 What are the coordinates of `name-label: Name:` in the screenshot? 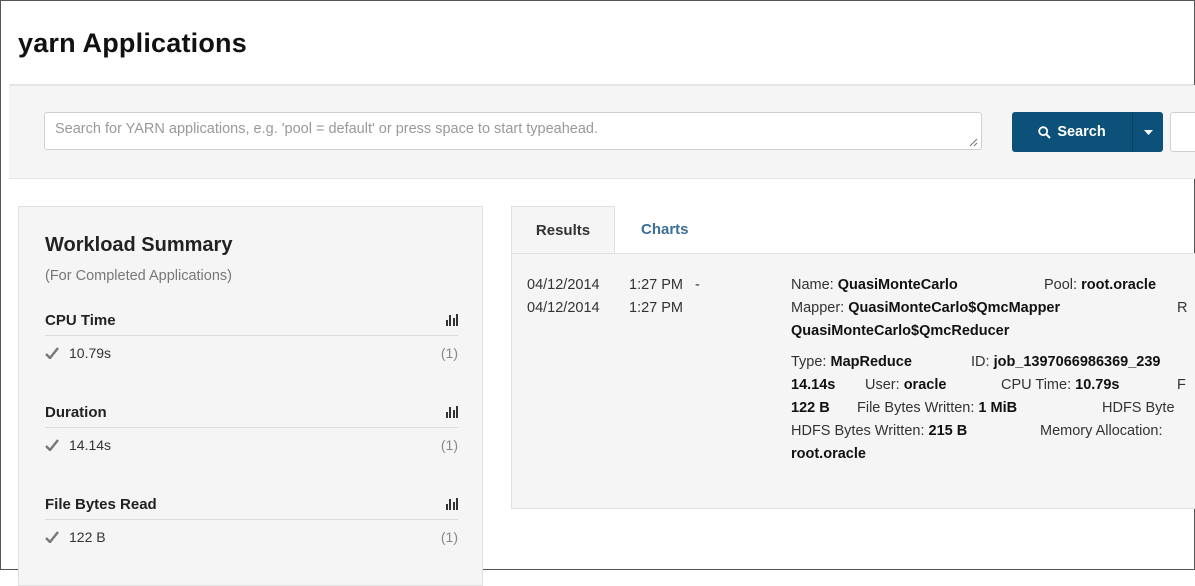 It's located at (812, 285).